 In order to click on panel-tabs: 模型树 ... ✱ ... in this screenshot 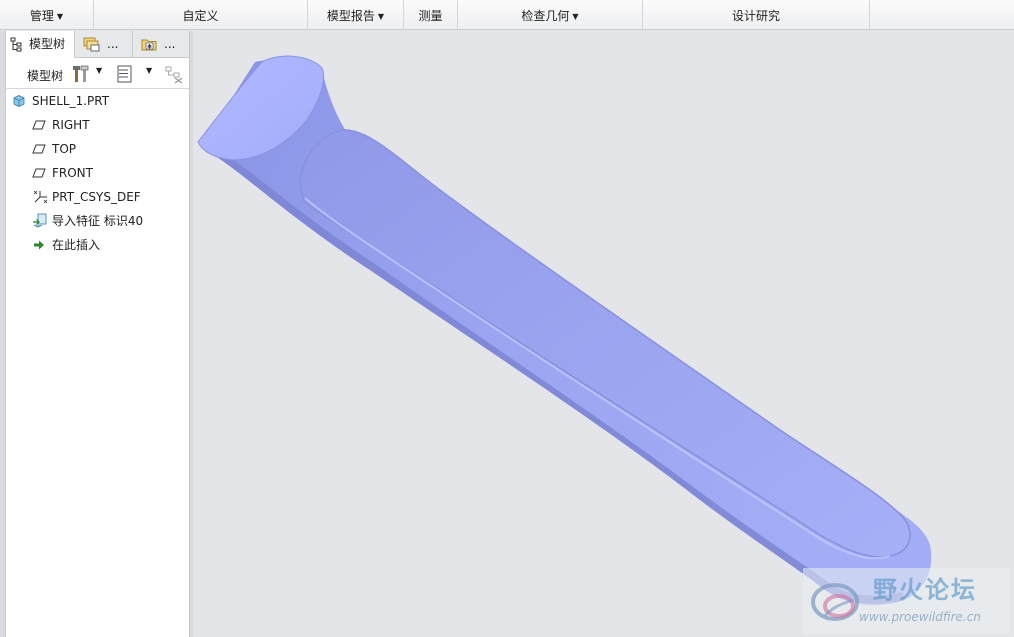, I will do `click(98, 44)`.